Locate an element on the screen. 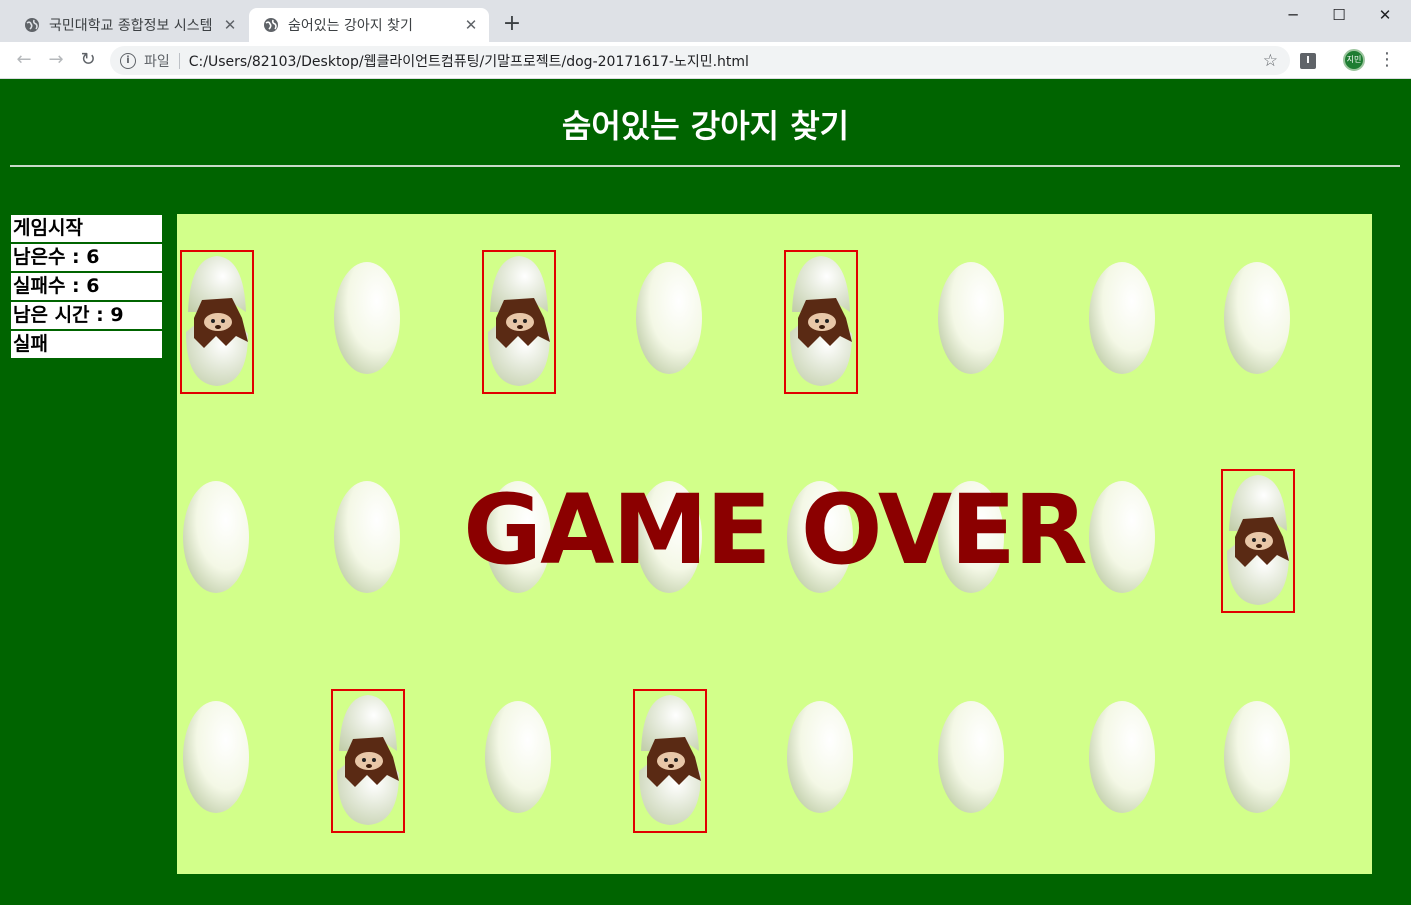  divider is located at coordinates (179, 60).